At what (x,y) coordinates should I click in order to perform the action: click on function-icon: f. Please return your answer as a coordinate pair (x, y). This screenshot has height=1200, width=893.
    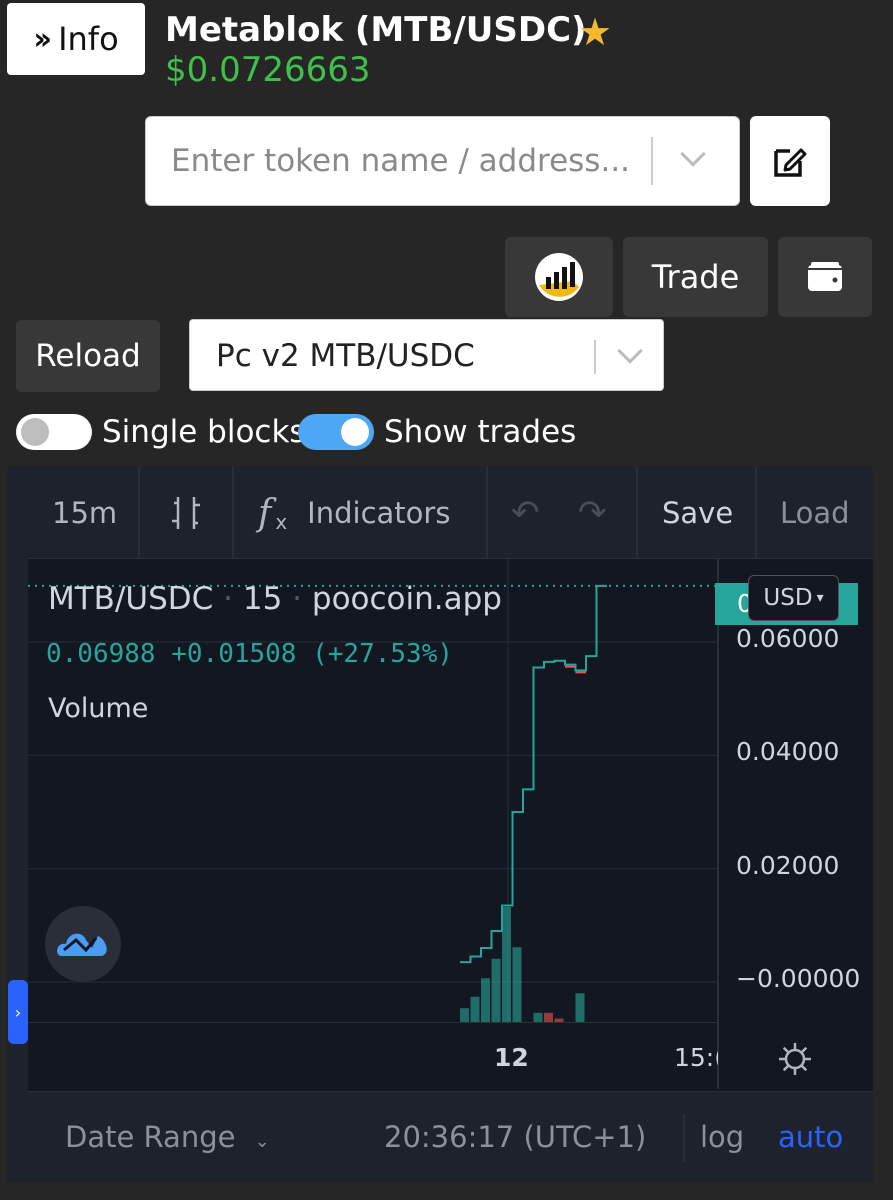
    Looking at the image, I should click on (265, 513).